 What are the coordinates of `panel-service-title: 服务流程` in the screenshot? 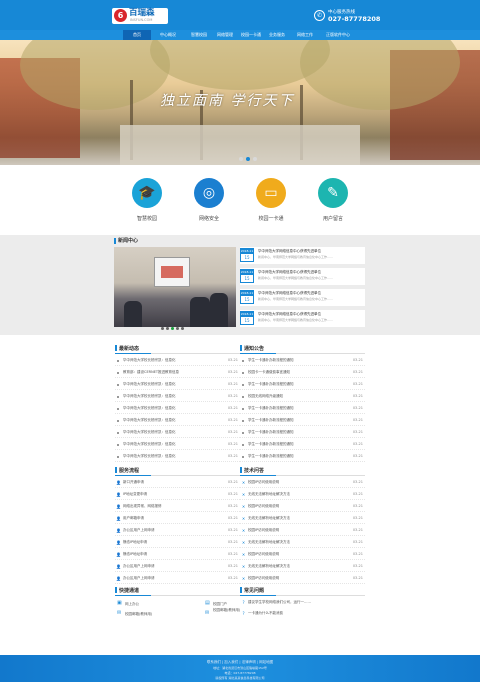 It's located at (127, 470).